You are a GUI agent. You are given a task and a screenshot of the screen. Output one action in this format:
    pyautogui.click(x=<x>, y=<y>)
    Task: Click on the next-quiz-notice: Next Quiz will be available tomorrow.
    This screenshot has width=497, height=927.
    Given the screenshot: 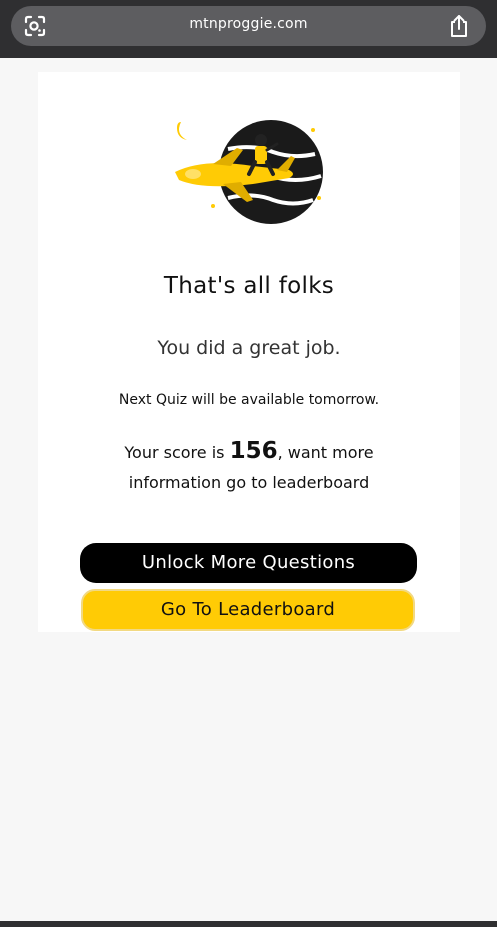 What is the action you would take?
    pyautogui.click(x=249, y=400)
    